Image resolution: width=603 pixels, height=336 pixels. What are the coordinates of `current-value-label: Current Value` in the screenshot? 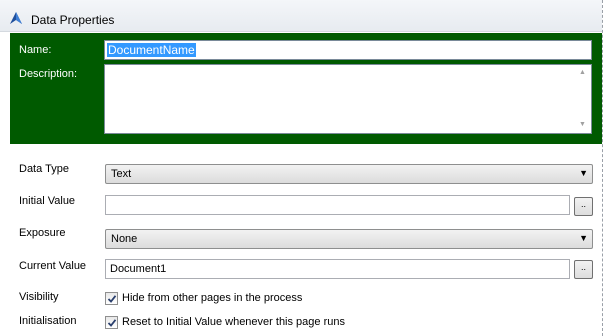 It's located at (53, 266).